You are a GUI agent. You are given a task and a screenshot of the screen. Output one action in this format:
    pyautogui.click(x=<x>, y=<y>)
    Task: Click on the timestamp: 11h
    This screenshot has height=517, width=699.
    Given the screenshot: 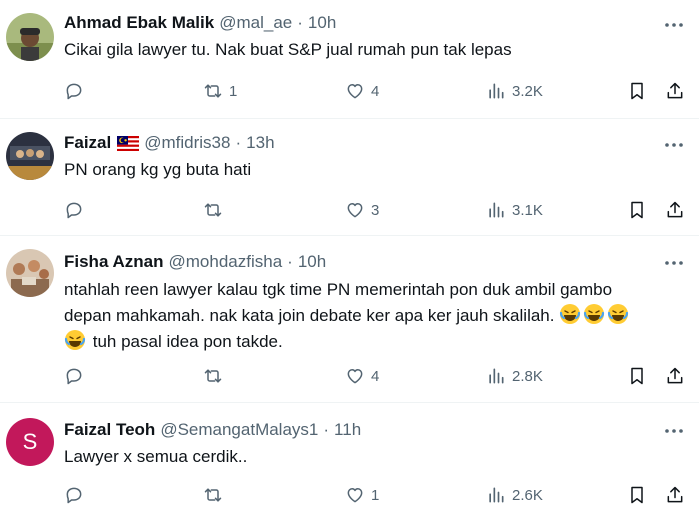 What is the action you would take?
    pyautogui.click(x=347, y=430)
    